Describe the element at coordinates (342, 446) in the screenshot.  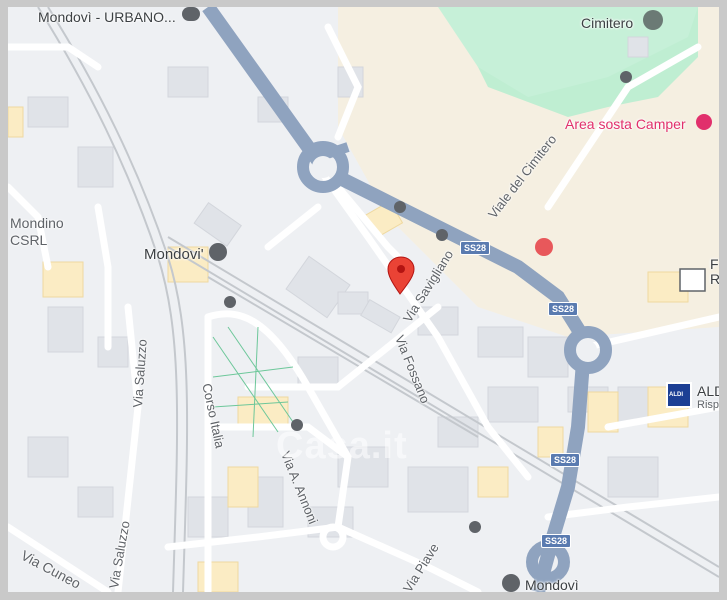
I see `watermark: Casa.it` at that location.